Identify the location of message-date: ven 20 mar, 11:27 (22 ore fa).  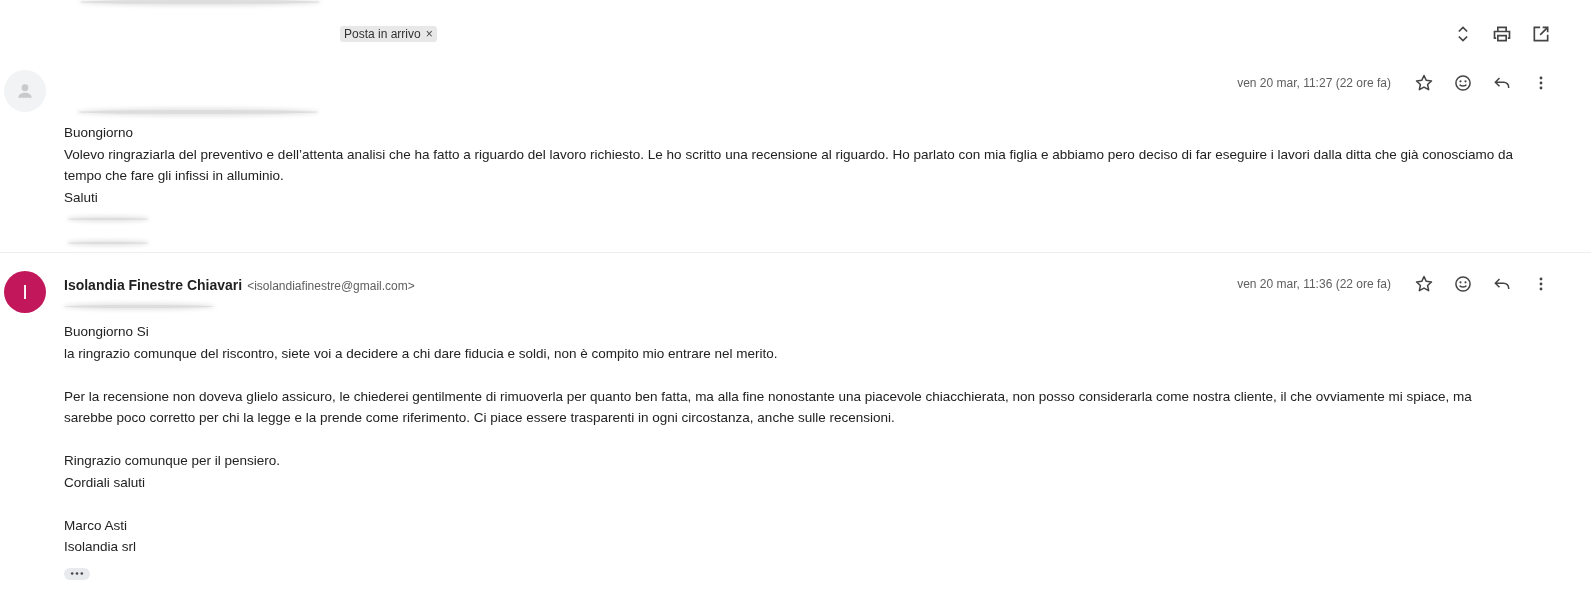
(1314, 83).